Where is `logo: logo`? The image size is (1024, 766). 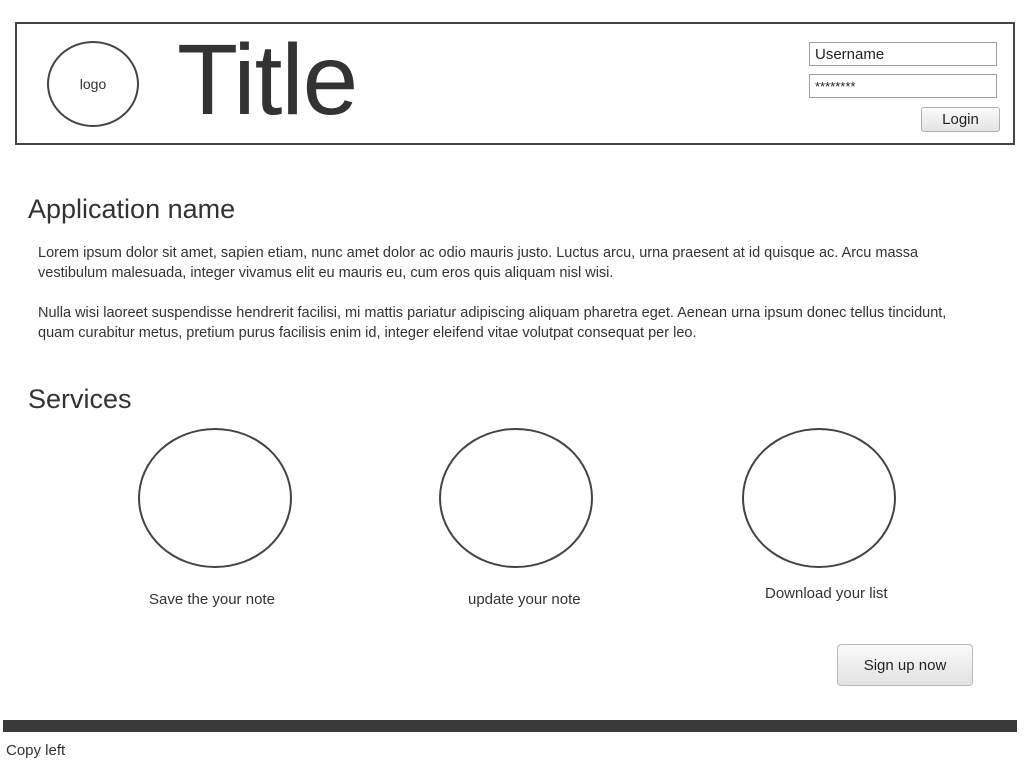
logo: logo is located at coordinates (93, 84).